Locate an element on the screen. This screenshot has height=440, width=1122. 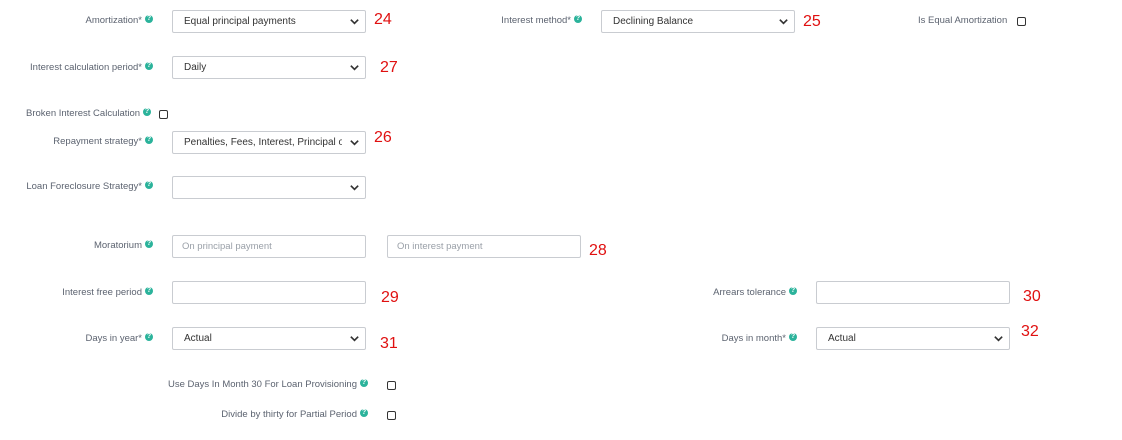
repayment-strategy-select: Penalties, Fees, Interest, Principal ord is located at coordinates (269, 142).